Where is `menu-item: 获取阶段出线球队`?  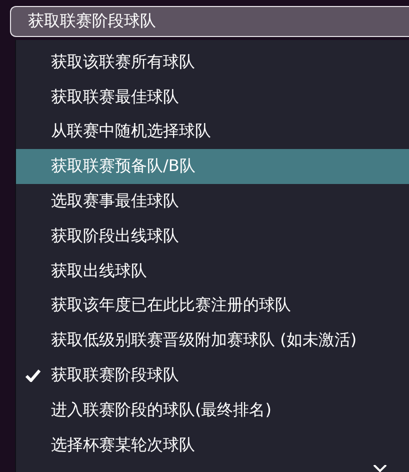 menu-item: 获取阶段出线球队 is located at coordinates (212, 236).